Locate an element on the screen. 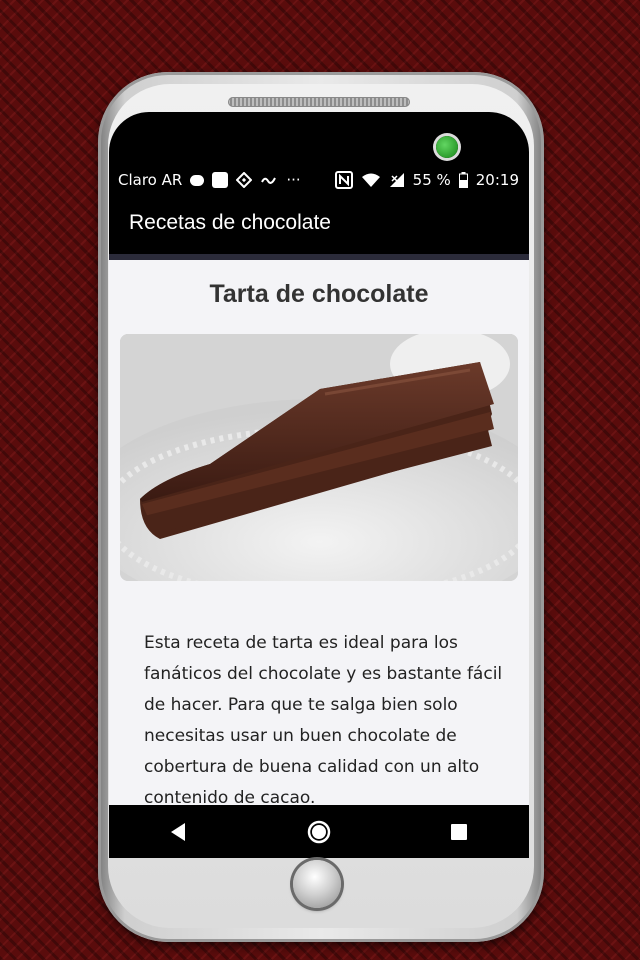  status-bar: Claro AR ··· 55 % 20:19 is located at coordinates (319, 180).